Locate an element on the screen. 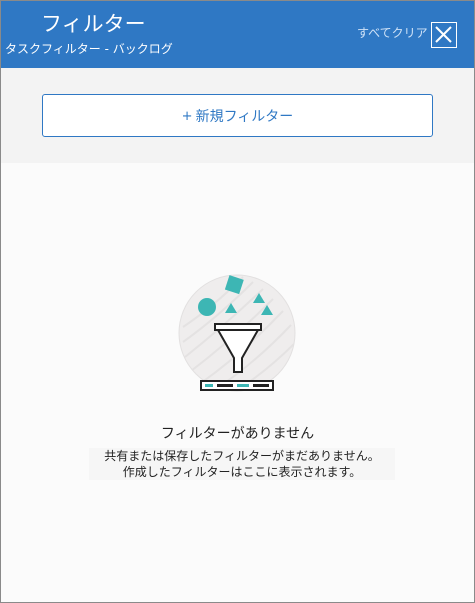 This screenshot has height=603, width=475. close-button is located at coordinates (444, 35).